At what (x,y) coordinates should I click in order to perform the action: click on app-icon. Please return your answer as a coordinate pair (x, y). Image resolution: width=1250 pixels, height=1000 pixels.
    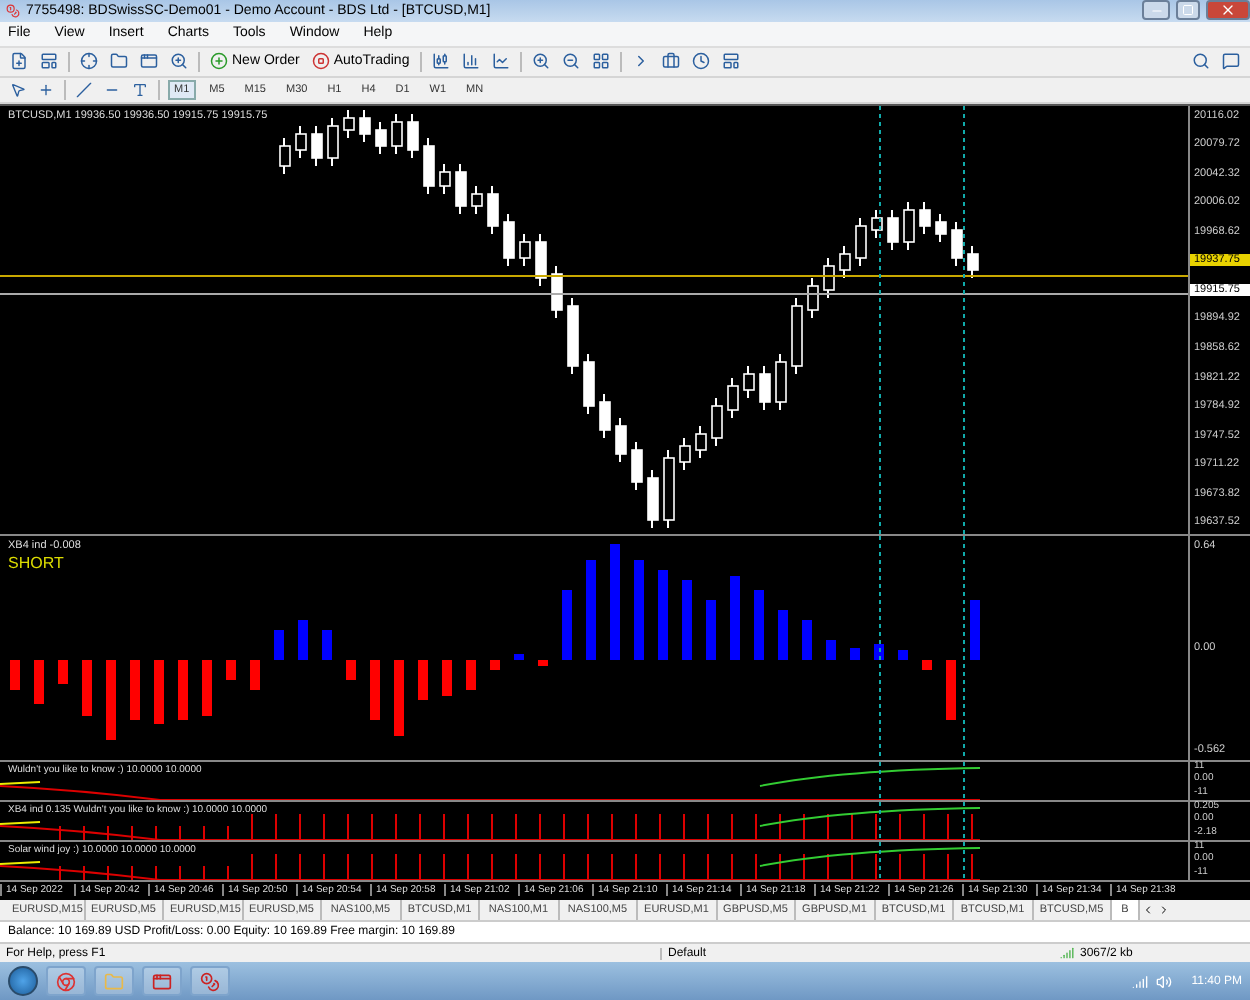
    Looking at the image, I should click on (13, 10).